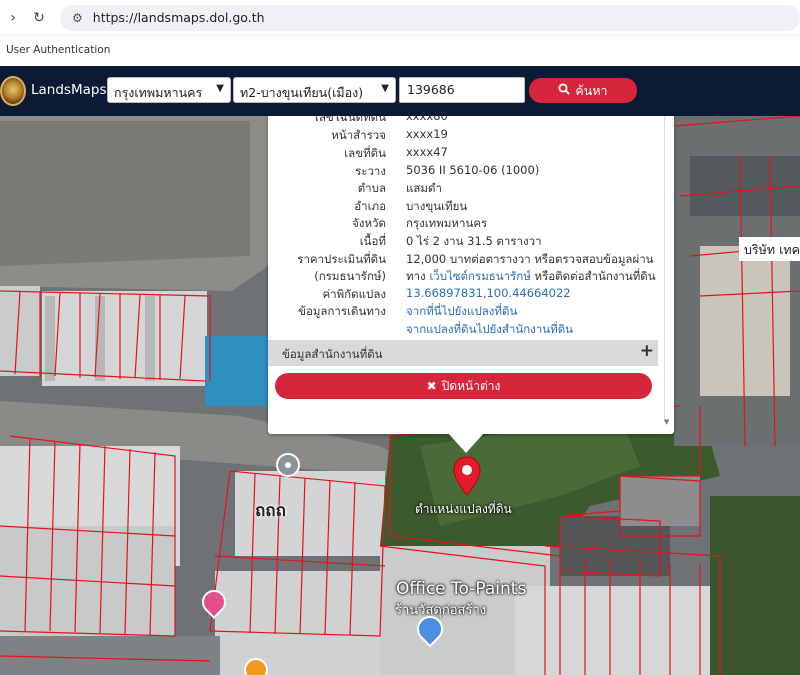 Image resolution: width=800 pixels, height=675 pixels. I want to click on directions-to-office-link: จากแปลงที่ดินไปยังสำนักงานที่ดิน, so click(489, 329).